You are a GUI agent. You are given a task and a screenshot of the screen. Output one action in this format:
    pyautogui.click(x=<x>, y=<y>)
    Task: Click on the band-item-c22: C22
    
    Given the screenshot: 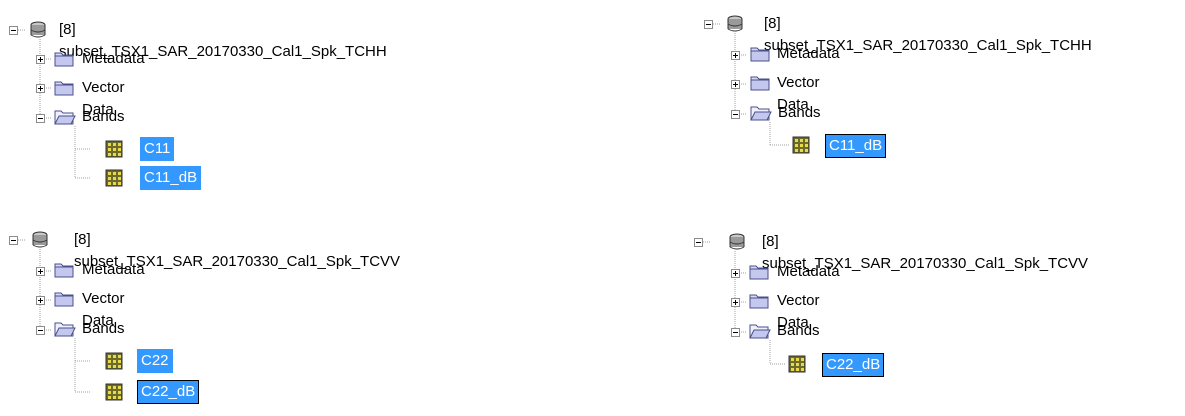 What is the action you would take?
    pyautogui.click(x=155, y=361)
    